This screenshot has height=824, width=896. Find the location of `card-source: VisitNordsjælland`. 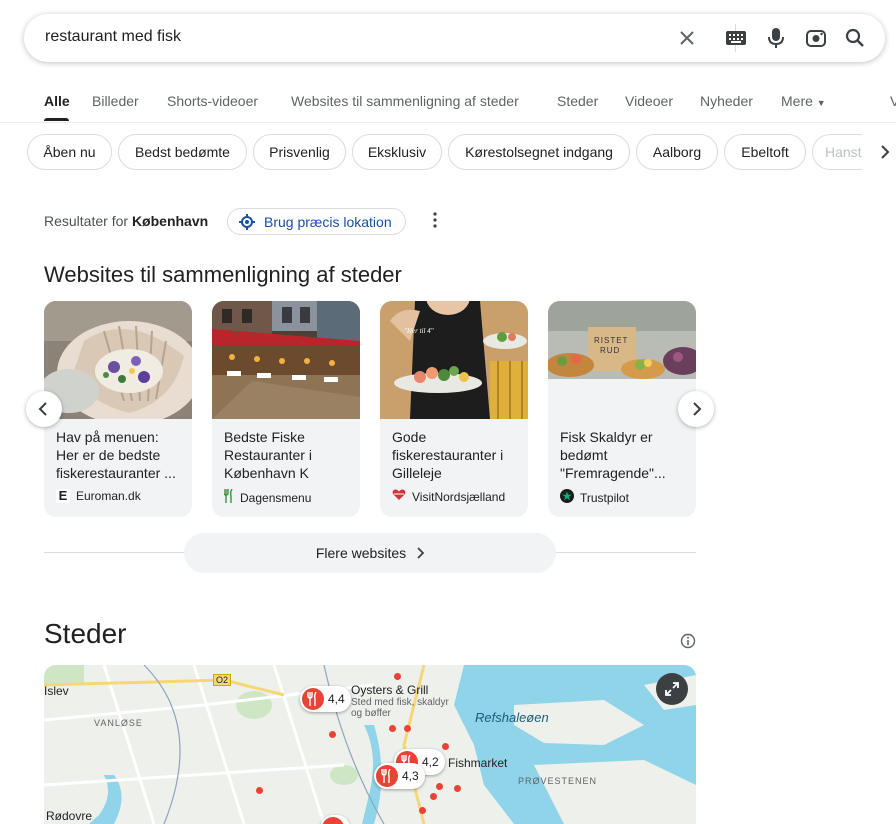

card-source: VisitNordsjælland is located at coordinates (448, 496).